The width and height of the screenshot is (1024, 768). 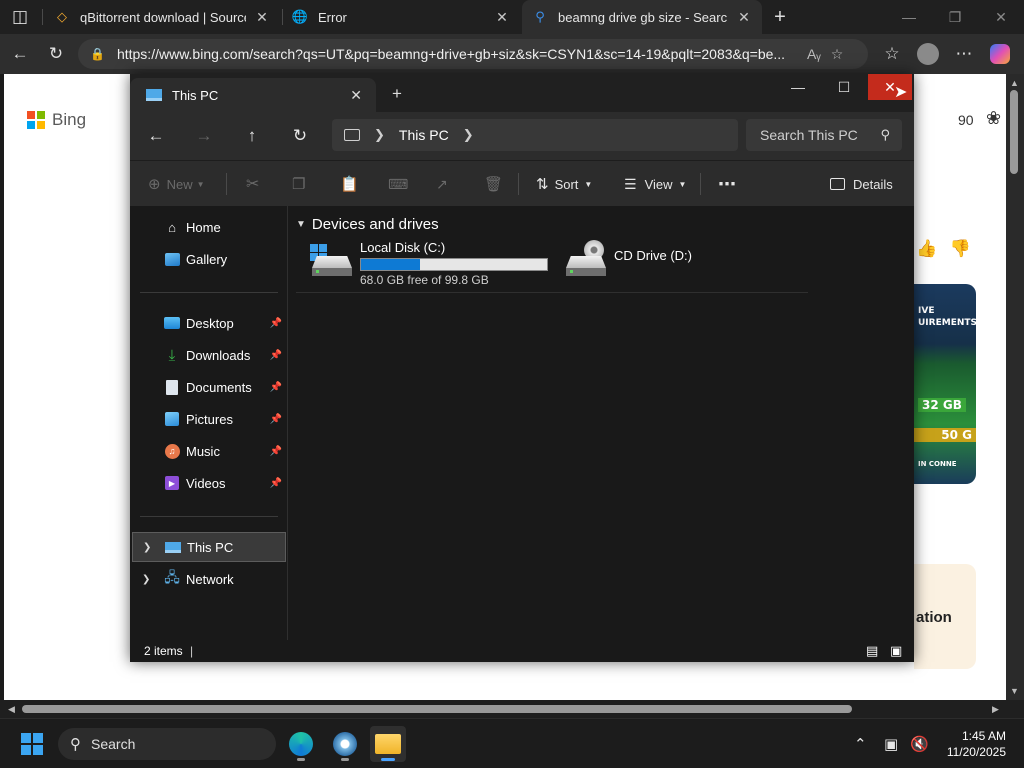 What do you see at coordinates (209, 451) in the screenshot?
I see `sidebar-item-music: ♫ Music 📌` at bounding box center [209, 451].